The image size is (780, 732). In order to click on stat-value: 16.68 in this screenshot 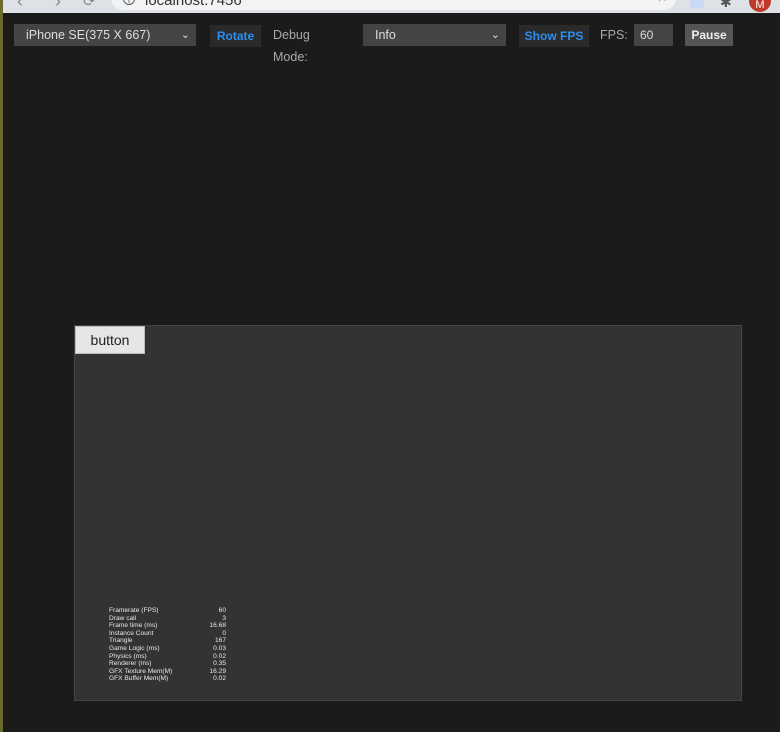, I will do `click(217, 626)`.